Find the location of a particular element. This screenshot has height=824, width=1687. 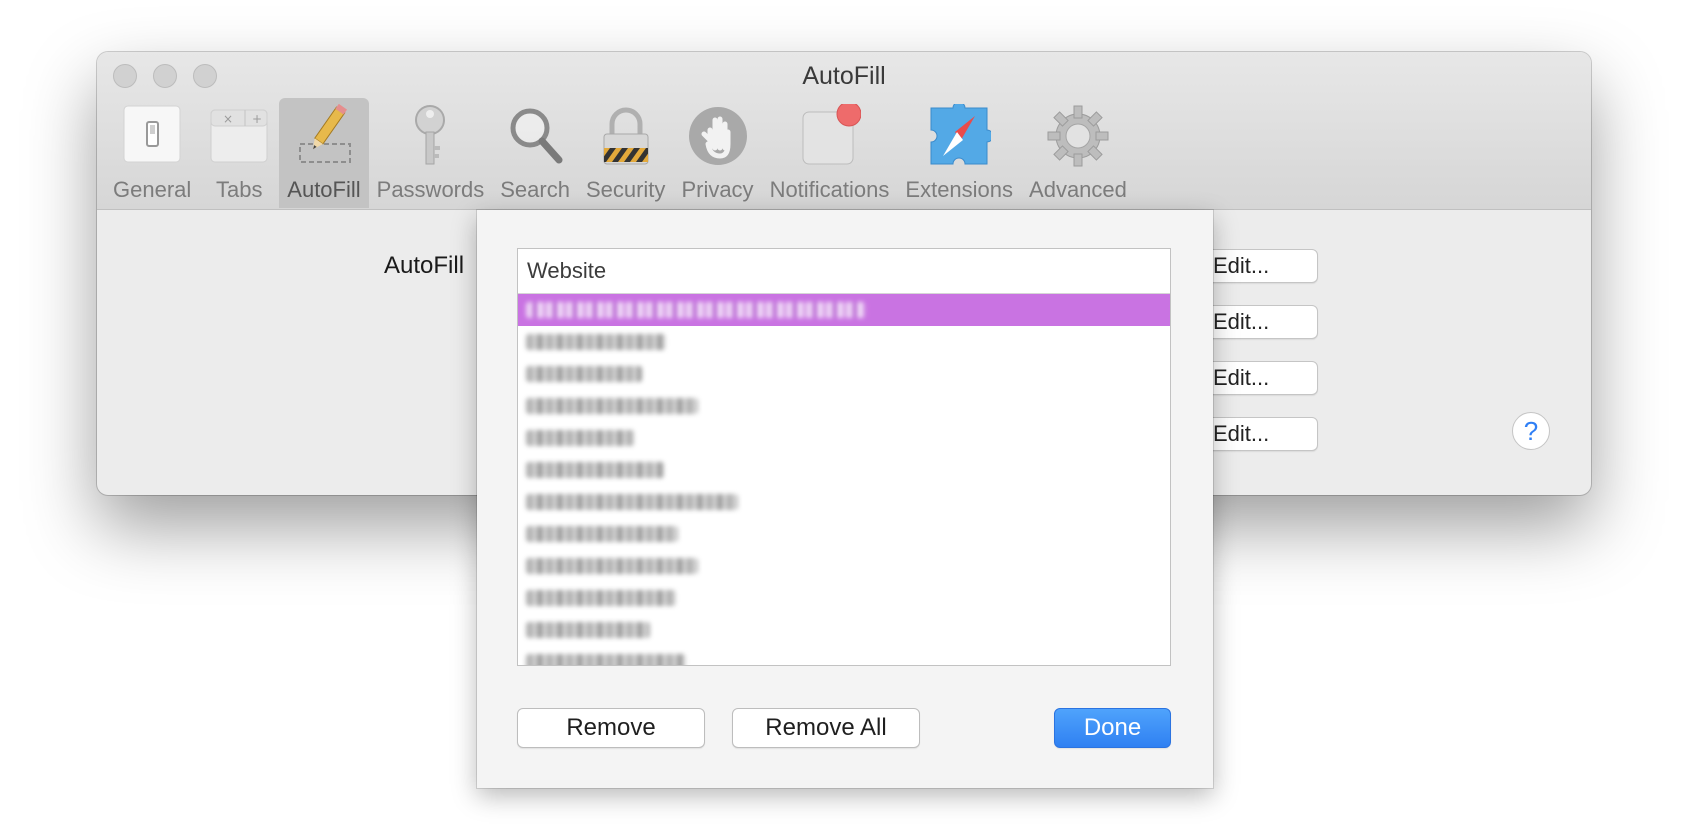

toolbar-item-search: Search is located at coordinates (535, 153).